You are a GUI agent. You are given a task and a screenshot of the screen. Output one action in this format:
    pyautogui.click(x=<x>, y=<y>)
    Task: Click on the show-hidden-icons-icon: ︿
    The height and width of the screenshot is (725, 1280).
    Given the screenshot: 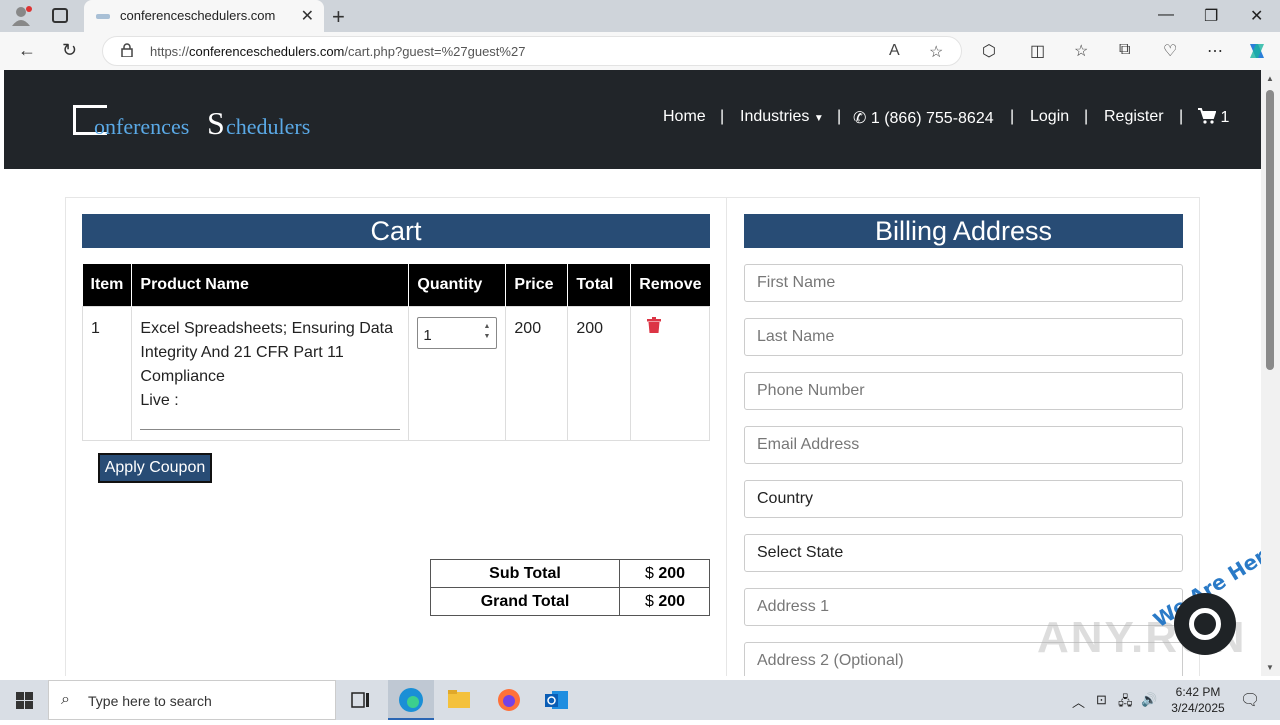 What is the action you would take?
    pyautogui.click(x=1078, y=701)
    